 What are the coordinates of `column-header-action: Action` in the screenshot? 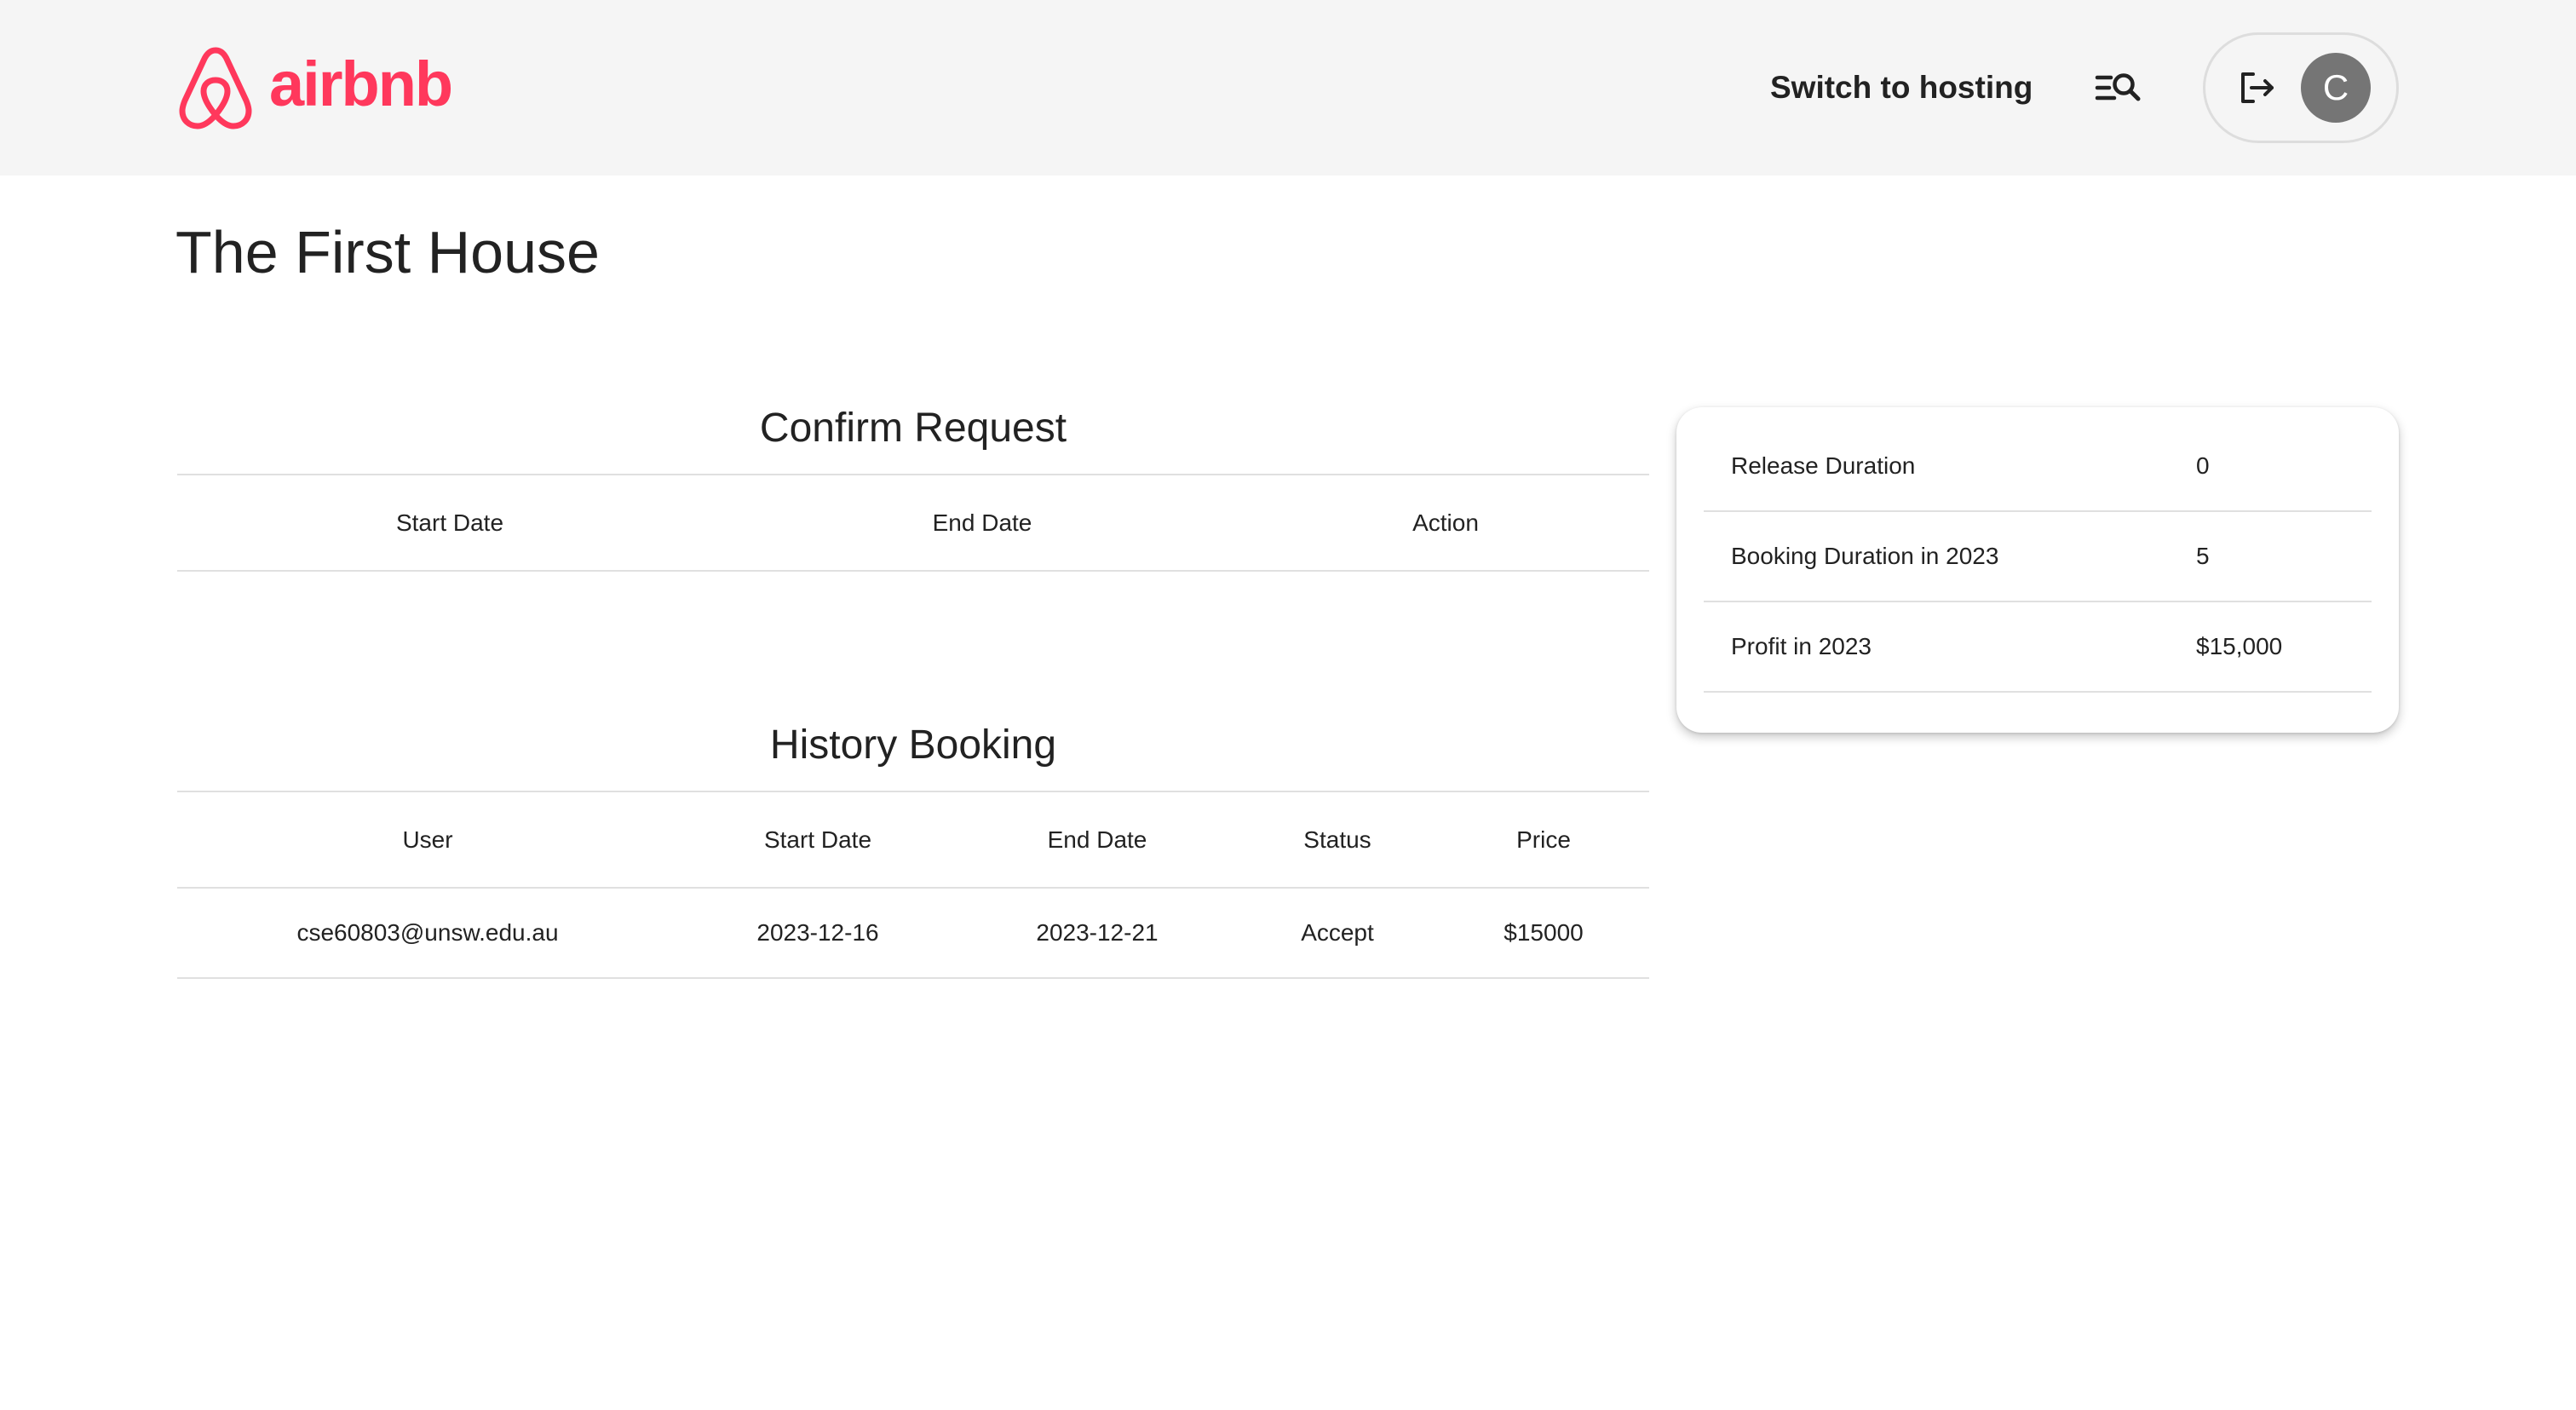 It's located at (1446, 523).